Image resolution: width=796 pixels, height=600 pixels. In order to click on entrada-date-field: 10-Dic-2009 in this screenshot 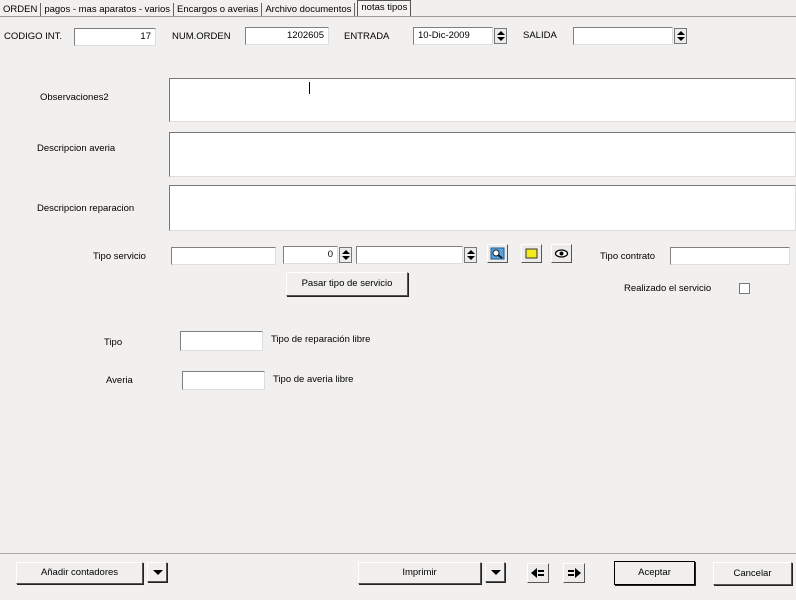, I will do `click(453, 36)`.